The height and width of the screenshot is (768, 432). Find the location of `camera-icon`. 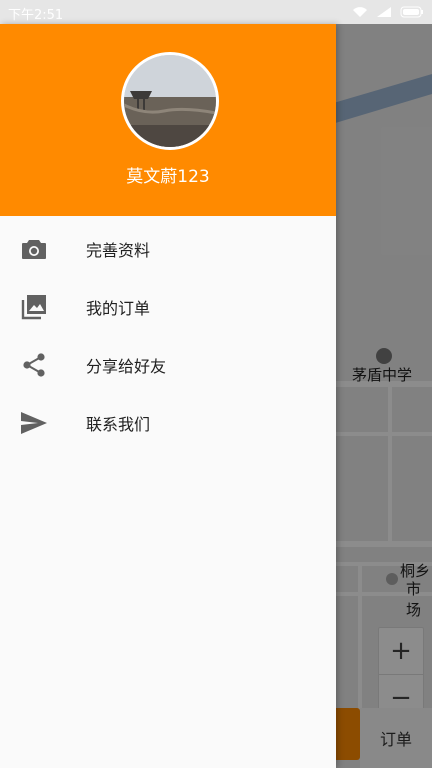

camera-icon is located at coordinates (34, 249).